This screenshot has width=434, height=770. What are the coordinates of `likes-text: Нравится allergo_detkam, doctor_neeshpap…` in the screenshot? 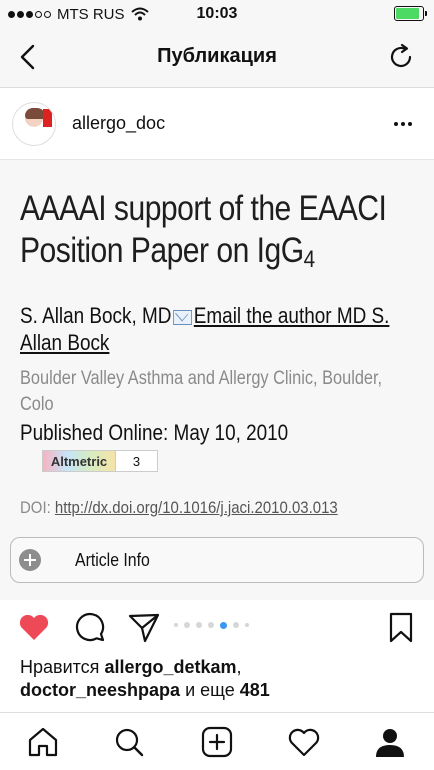 It's located at (145, 678).